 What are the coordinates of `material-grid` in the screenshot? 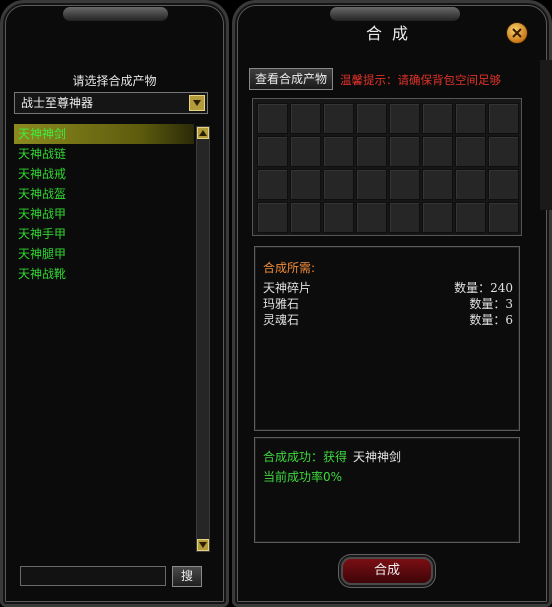 It's located at (387, 167).